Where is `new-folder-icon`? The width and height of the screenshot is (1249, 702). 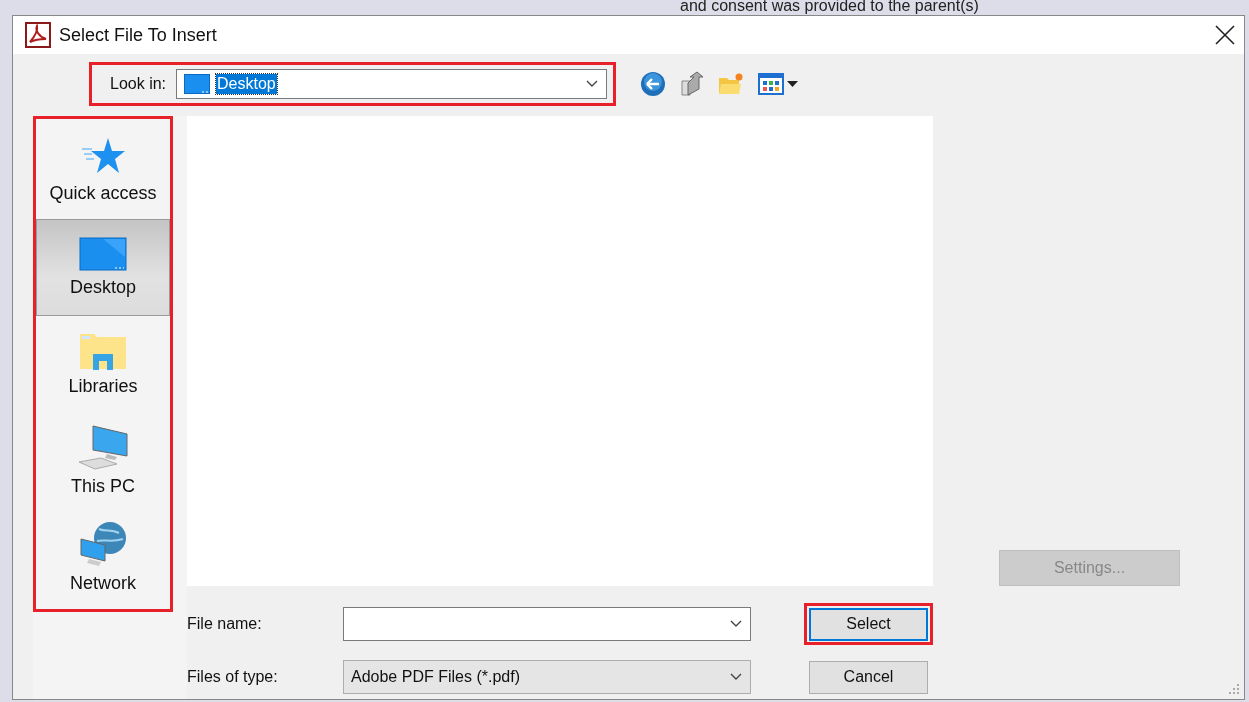
new-folder-icon is located at coordinates (731, 84).